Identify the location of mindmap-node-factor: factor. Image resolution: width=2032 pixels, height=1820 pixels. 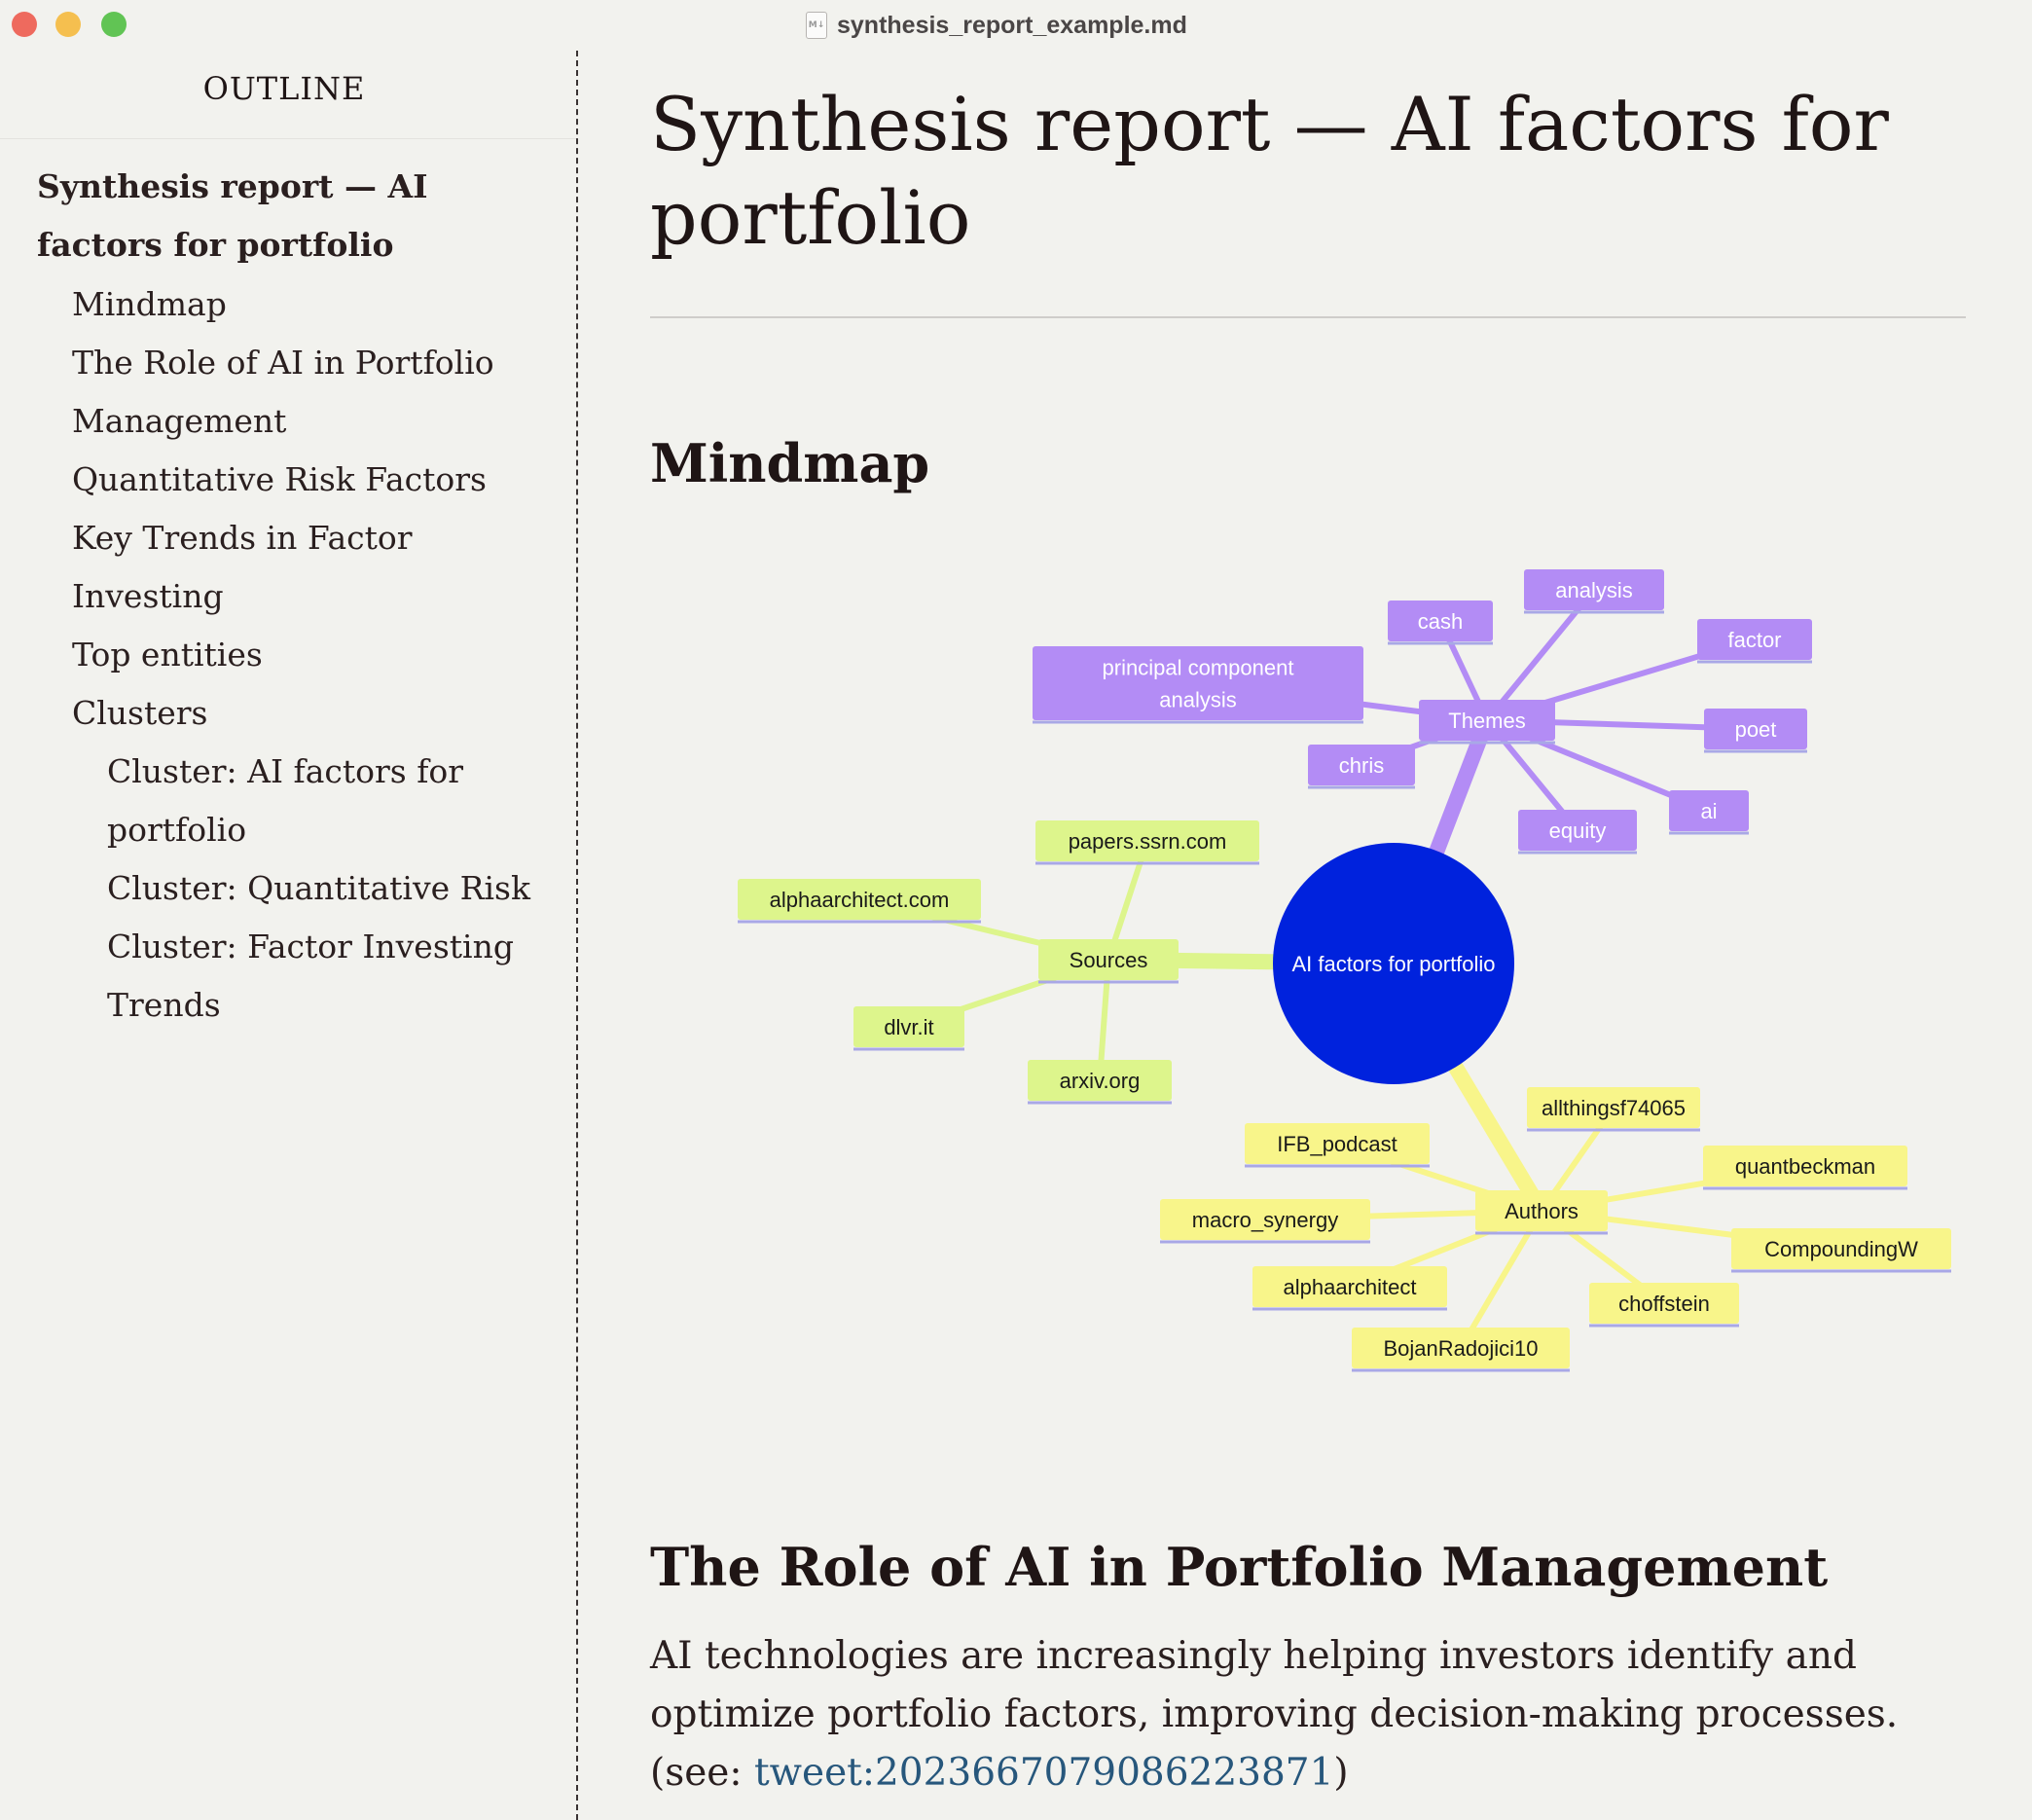
(1754, 641).